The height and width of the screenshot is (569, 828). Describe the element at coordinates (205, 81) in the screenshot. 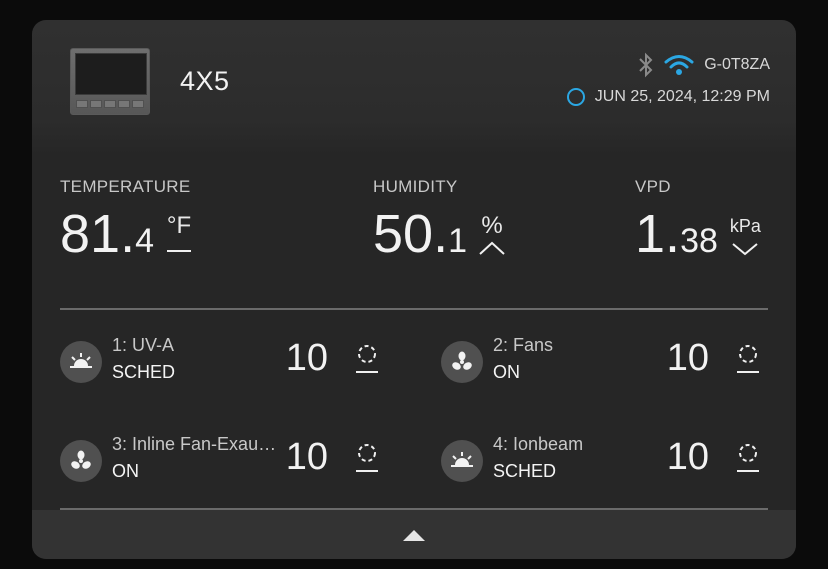

I see `device-name: 4X5` at that location.